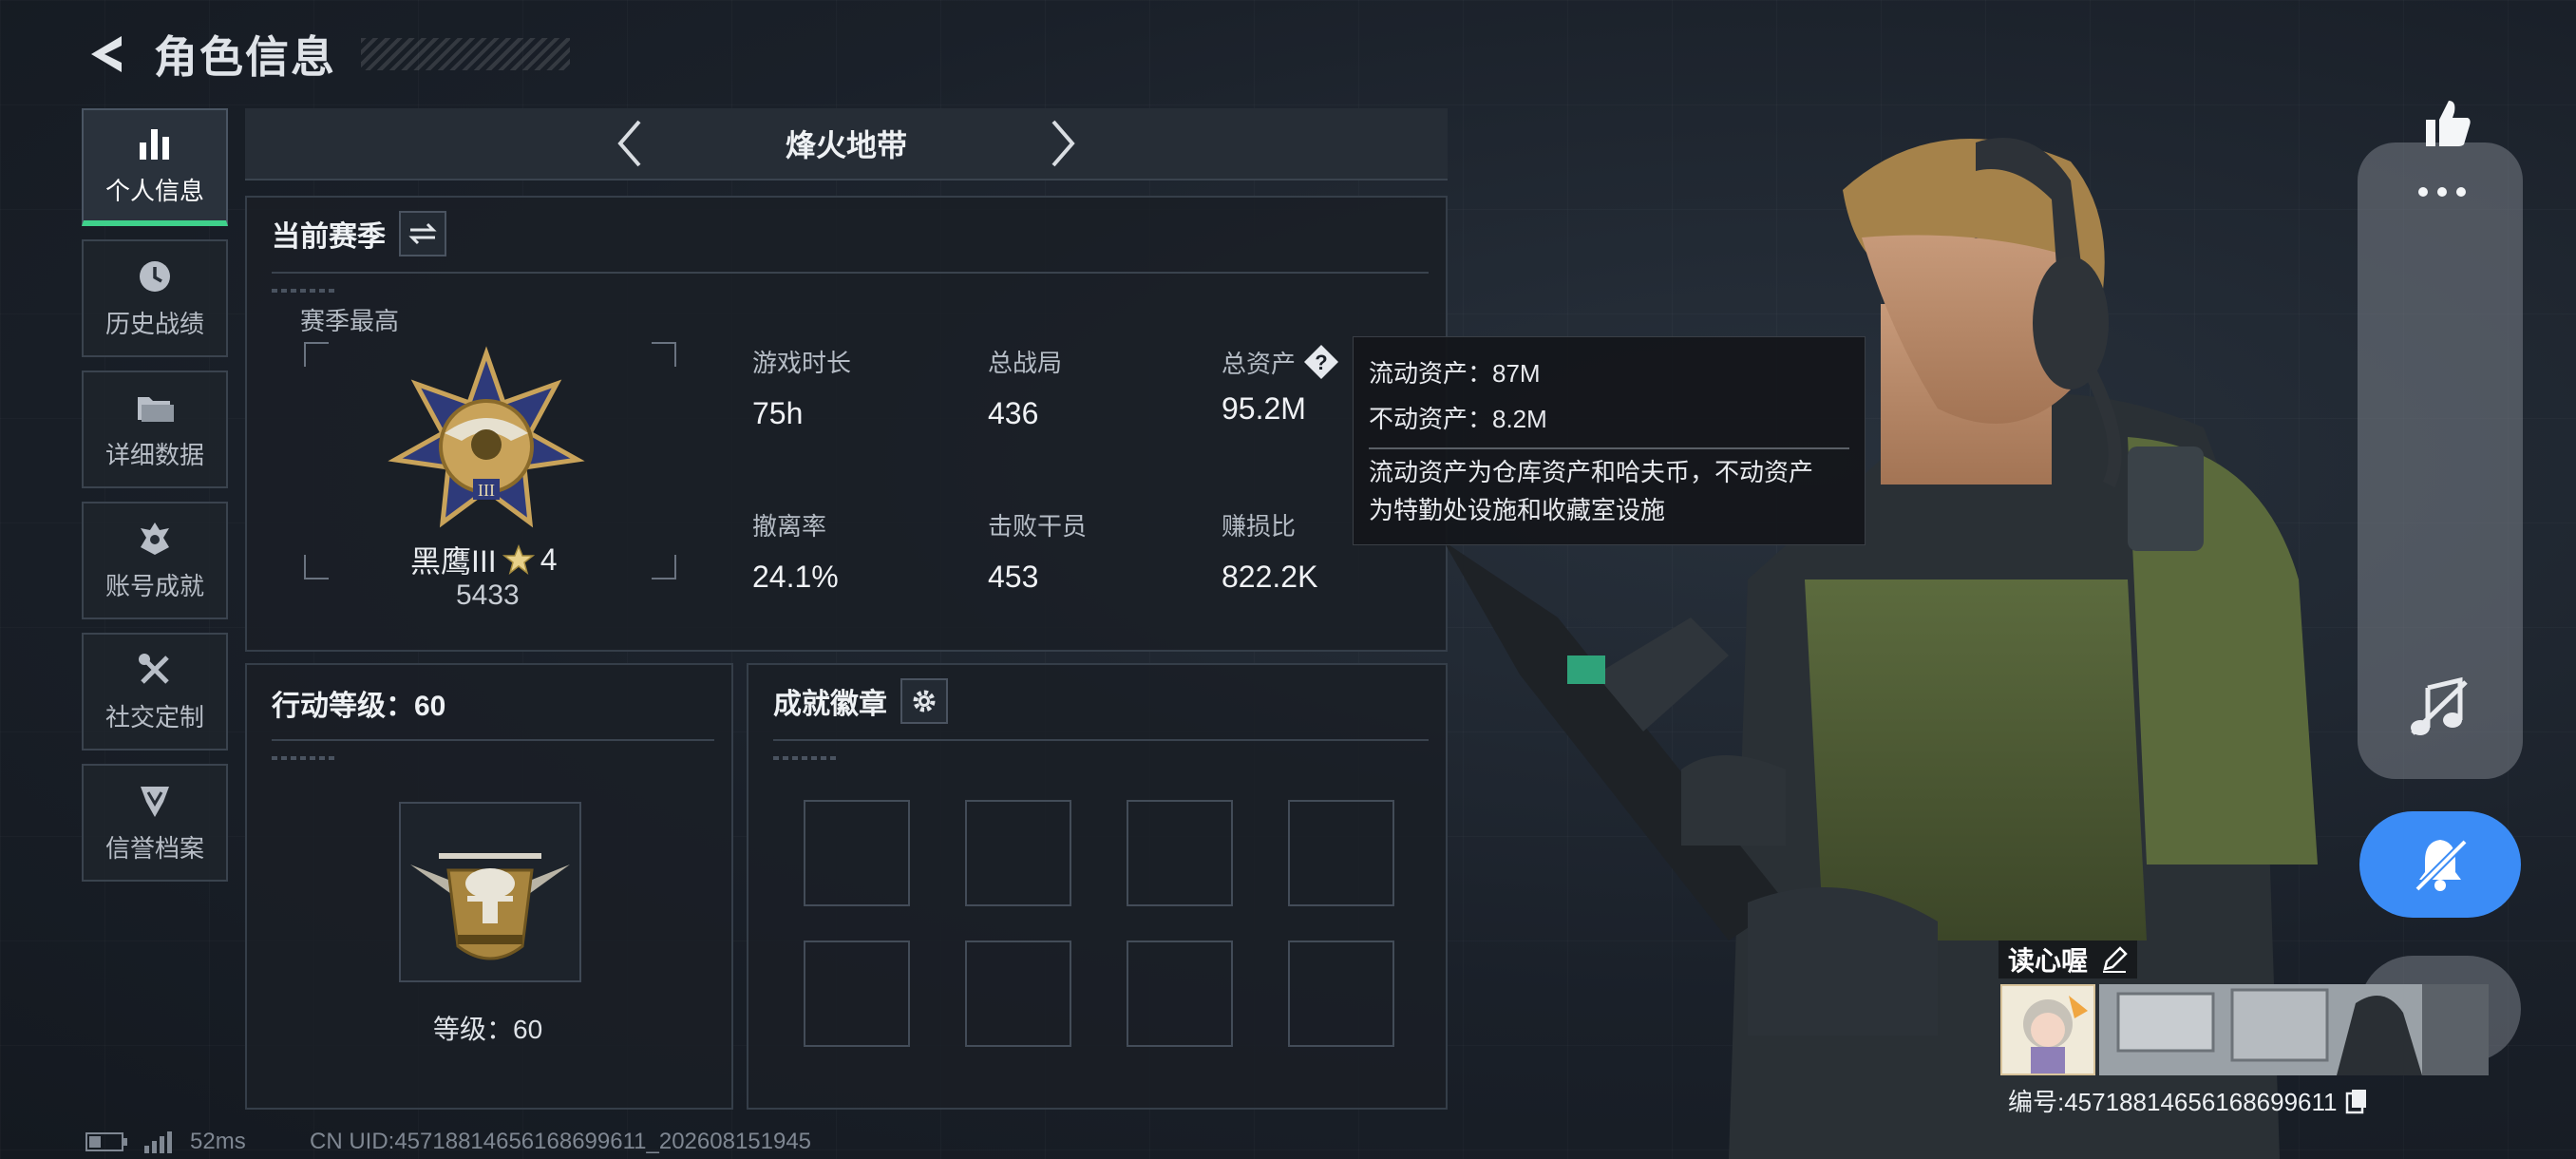 This screenshot has height=1159, width=2576. What do you see at coordinates (155, 298) in the screenshot?
I see `nav-item-history: 历史战绩` at bounding box center [155, 298].